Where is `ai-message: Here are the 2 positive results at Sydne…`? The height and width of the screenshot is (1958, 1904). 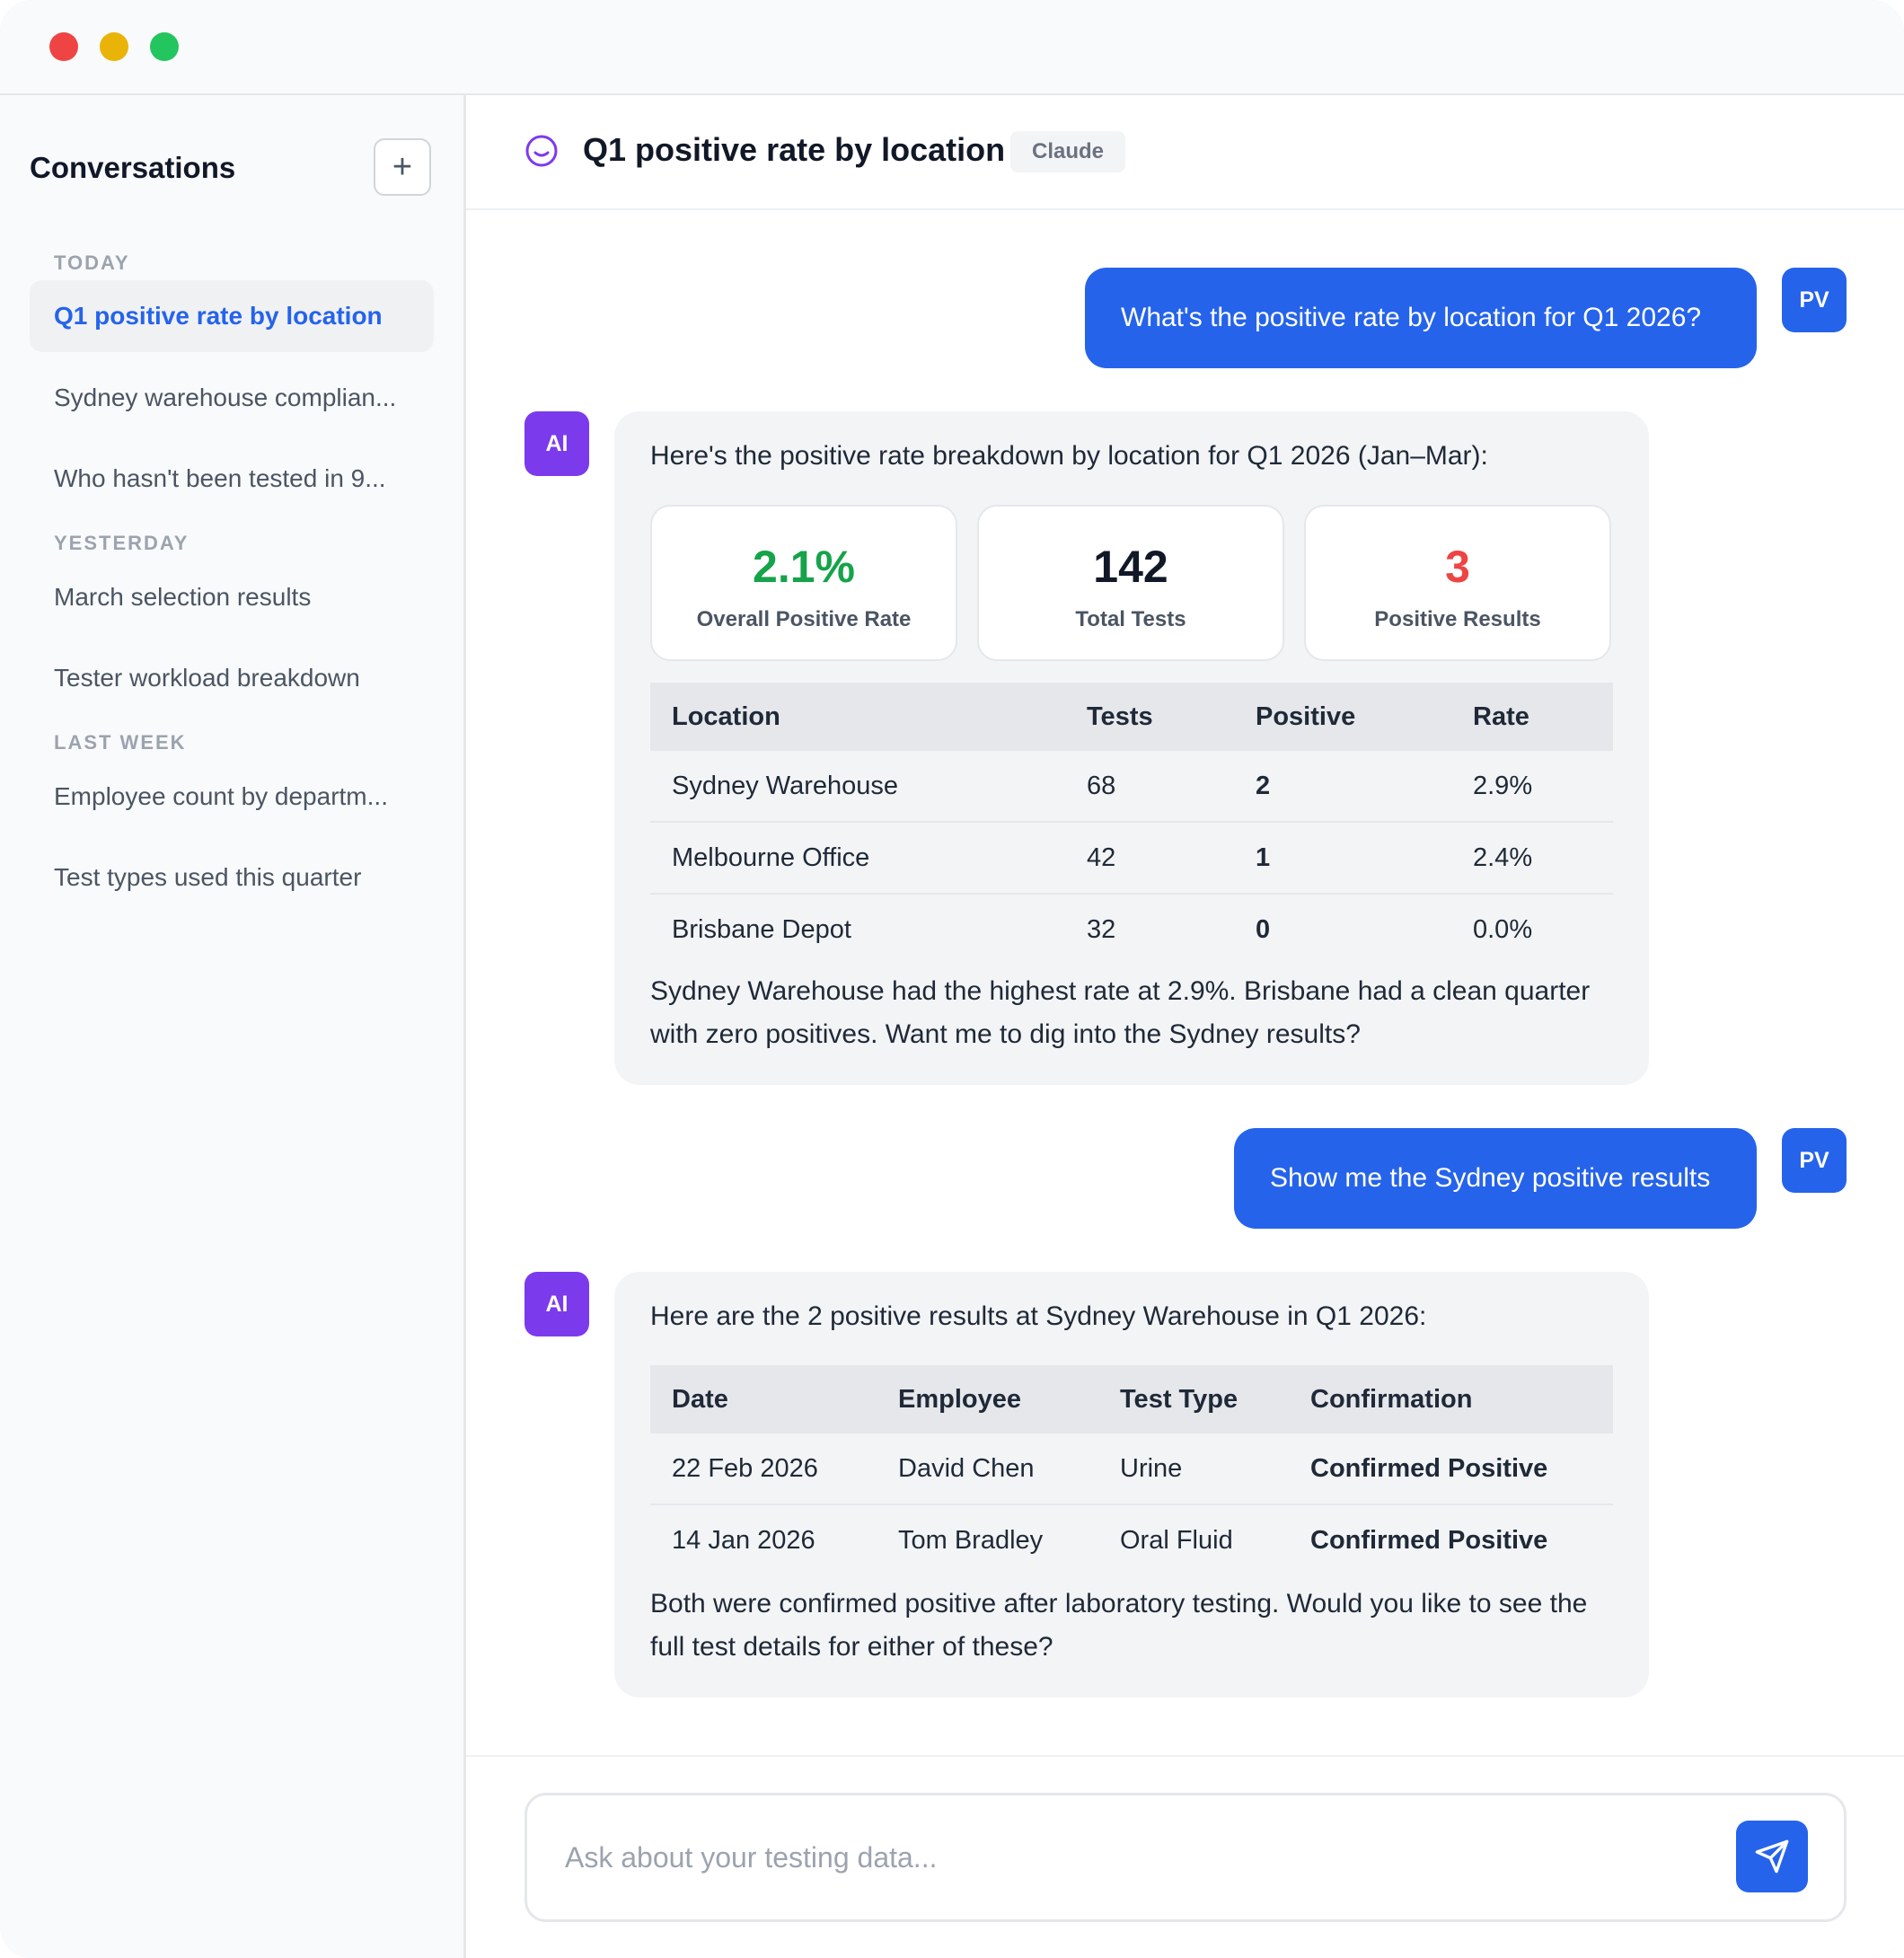 ai-message: Here are the 2 positive results at Sydne… is located at coordinates (1131, 1485).